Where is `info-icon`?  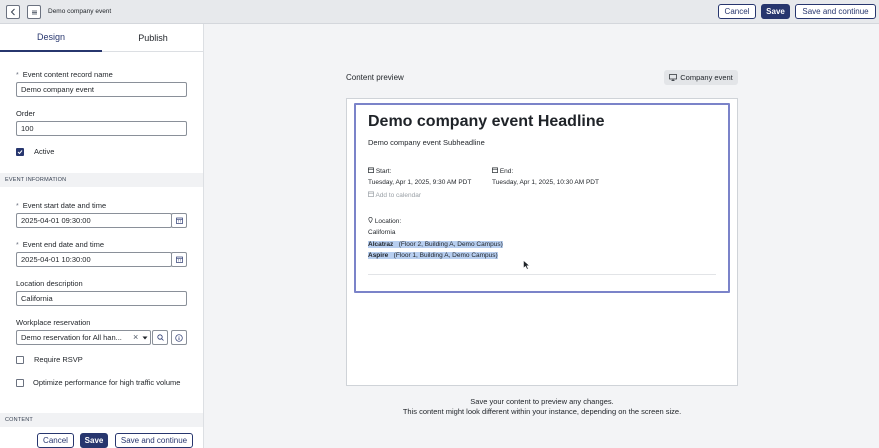 info-icon is located at coordinates (179, 337).